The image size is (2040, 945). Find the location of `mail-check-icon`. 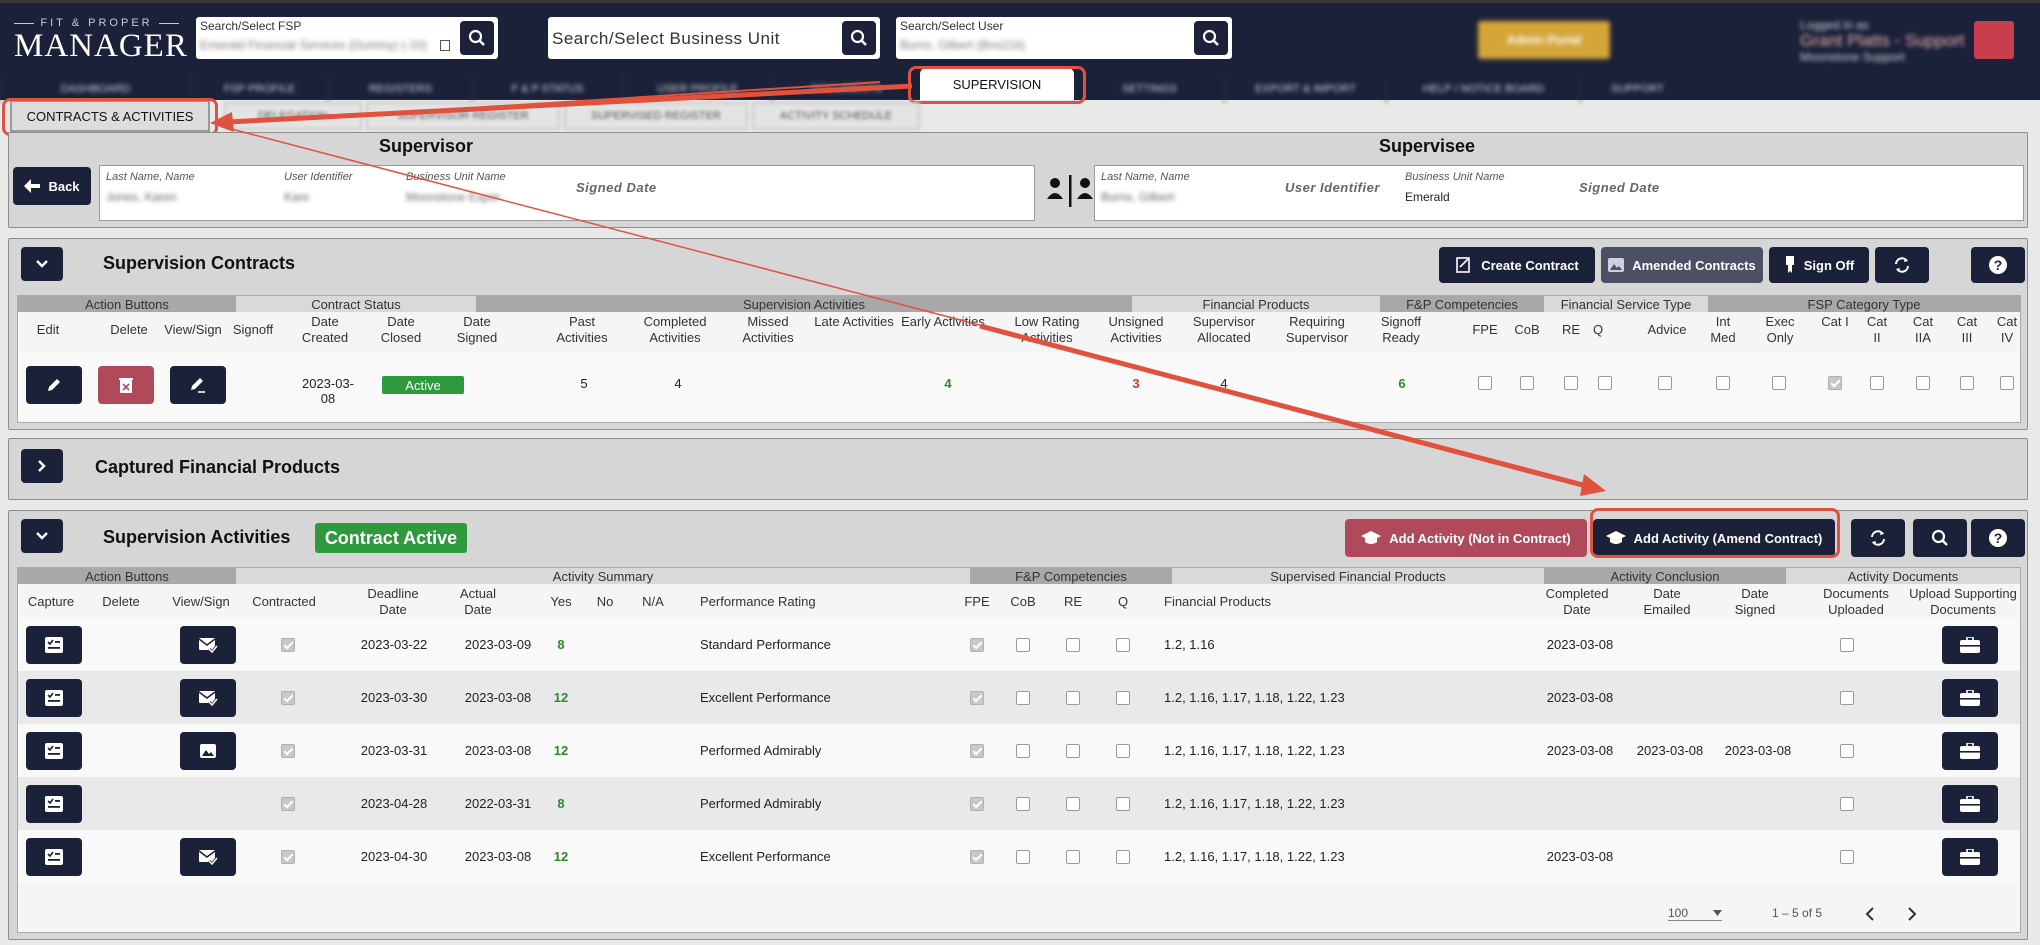

mail-check-icon is located at coordinates (208, 645).